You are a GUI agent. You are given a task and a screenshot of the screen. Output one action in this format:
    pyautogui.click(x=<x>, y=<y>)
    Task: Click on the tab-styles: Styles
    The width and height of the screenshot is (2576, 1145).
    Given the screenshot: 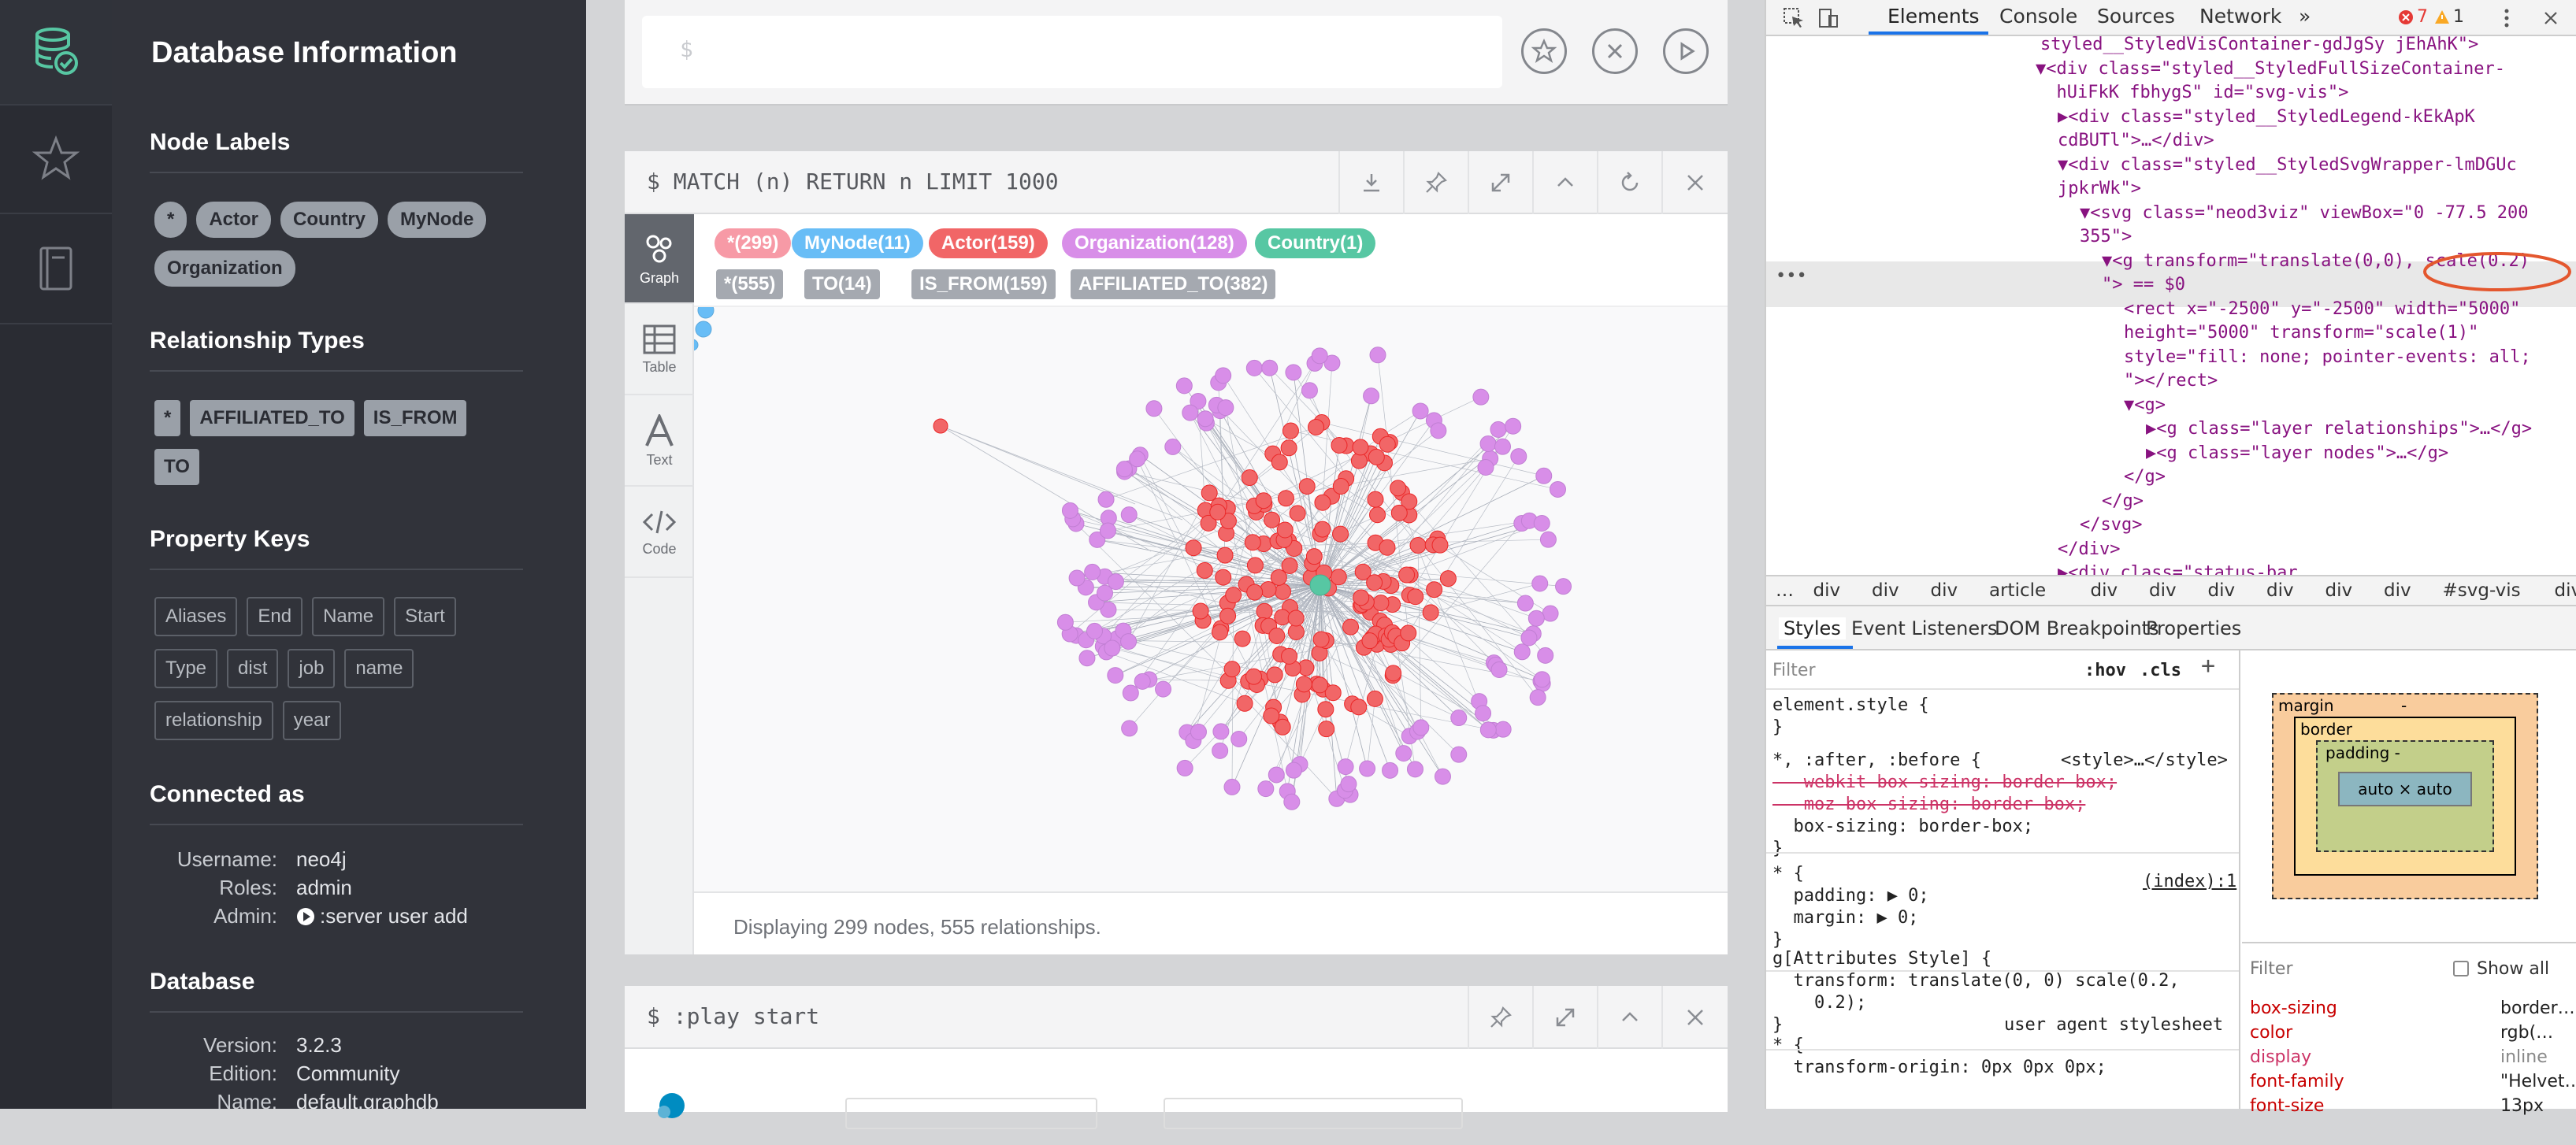 What is the action you would take?
    pyautogui.click(x=1812, y=628)
    